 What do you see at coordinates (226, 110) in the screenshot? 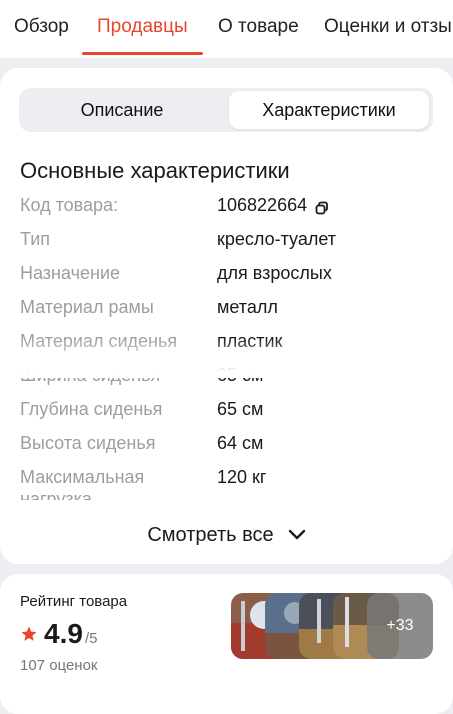
I see `info-segment-control: Описание Характеристики` at bounding box center [226, 110].